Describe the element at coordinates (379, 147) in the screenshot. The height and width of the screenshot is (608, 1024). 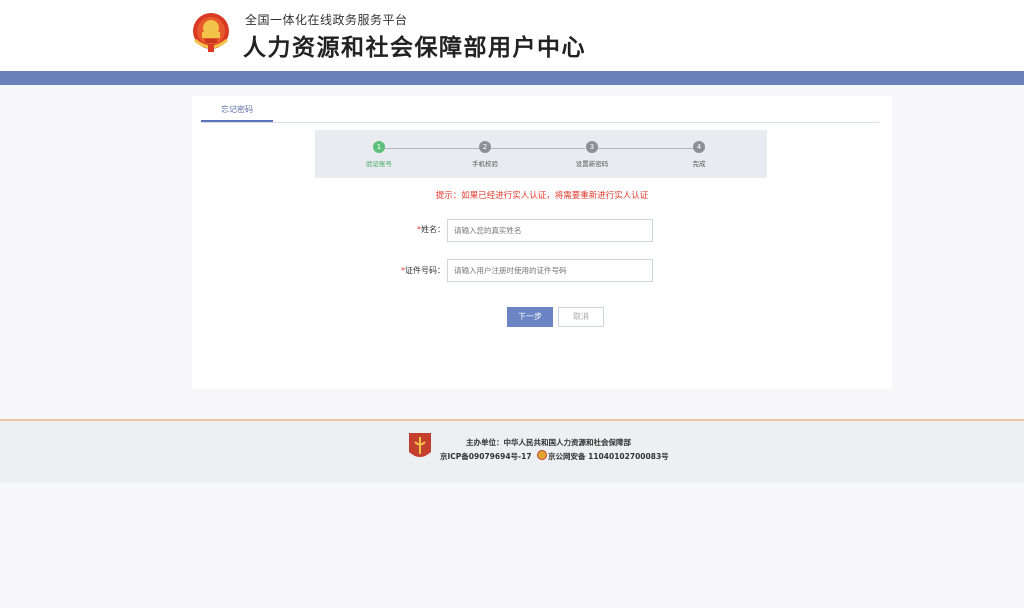
I see `step-1-circle: 1` at that location.